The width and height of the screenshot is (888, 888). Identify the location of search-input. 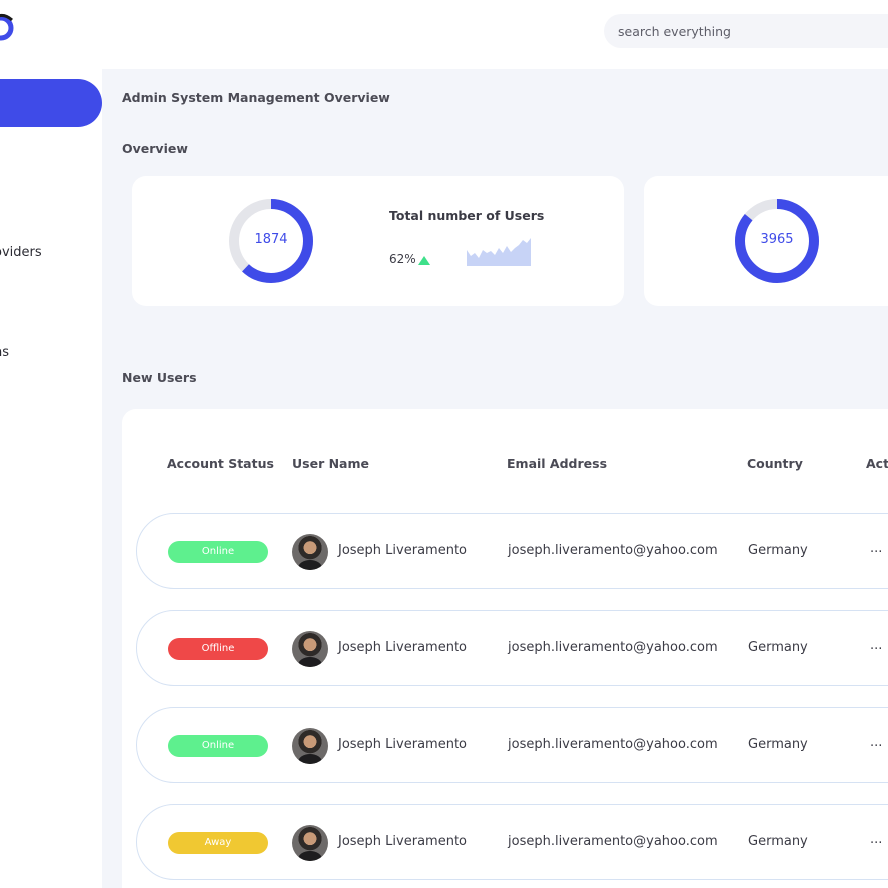
(746, 31).